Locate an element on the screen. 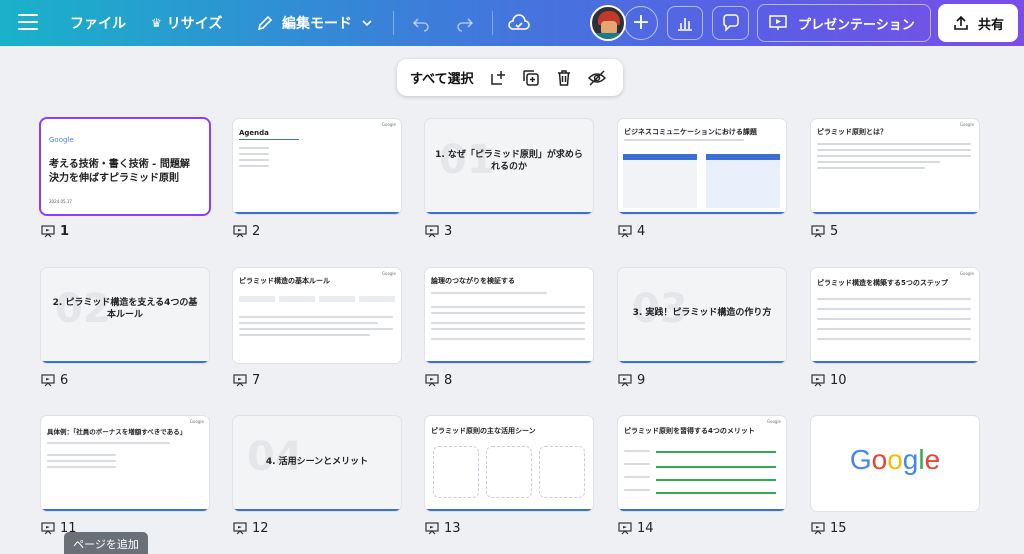 This screenshot has height=554, width=1024. slide-number-1: 1 is located at coordinates (55, 231).